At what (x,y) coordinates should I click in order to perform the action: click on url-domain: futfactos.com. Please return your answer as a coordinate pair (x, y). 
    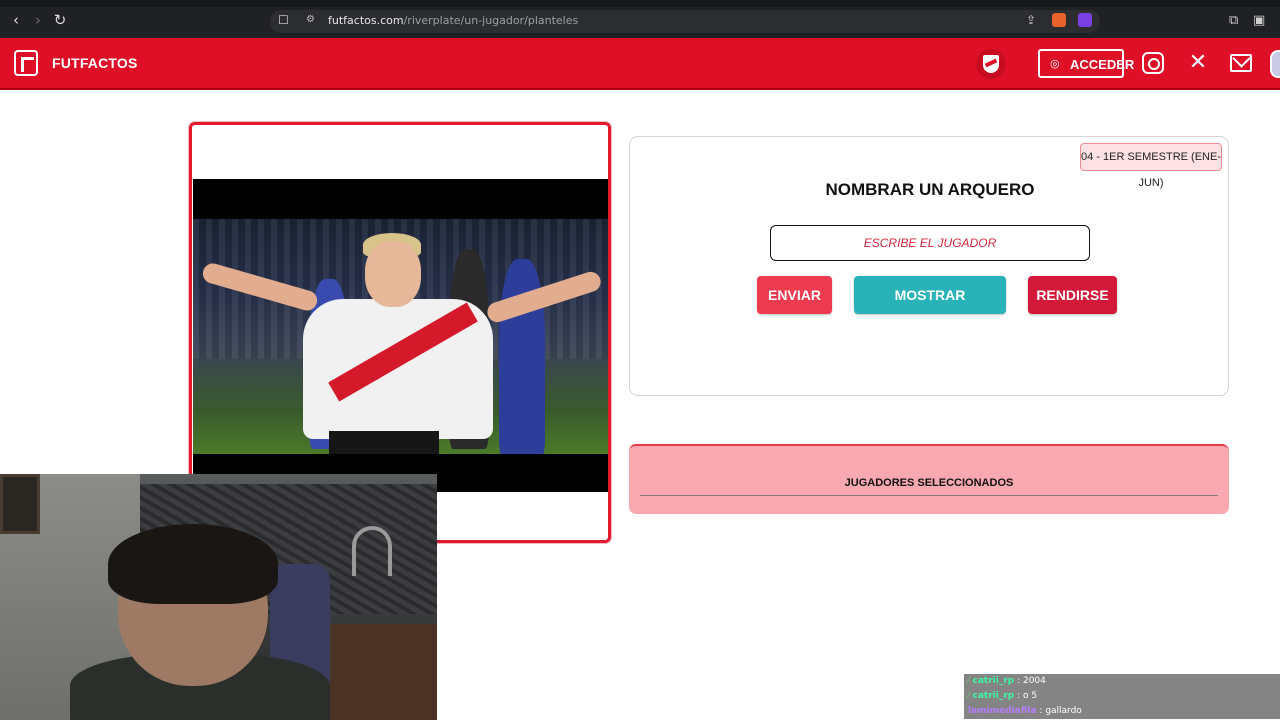
    Looking at the image, I should click on (366, 20).